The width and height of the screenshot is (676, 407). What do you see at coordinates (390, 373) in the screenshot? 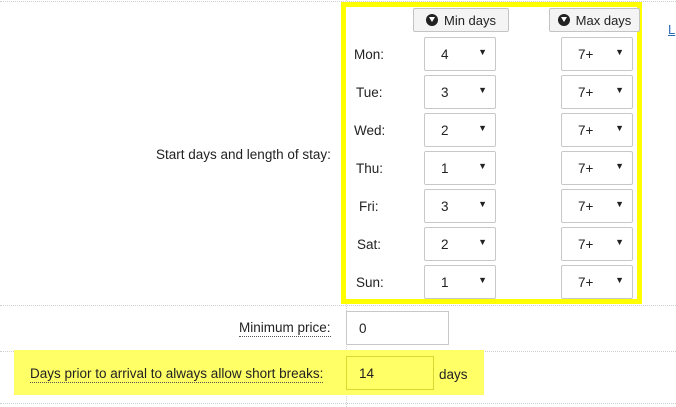
I see `short-breaks-days-input: 14` at bounding box center [390, 373].